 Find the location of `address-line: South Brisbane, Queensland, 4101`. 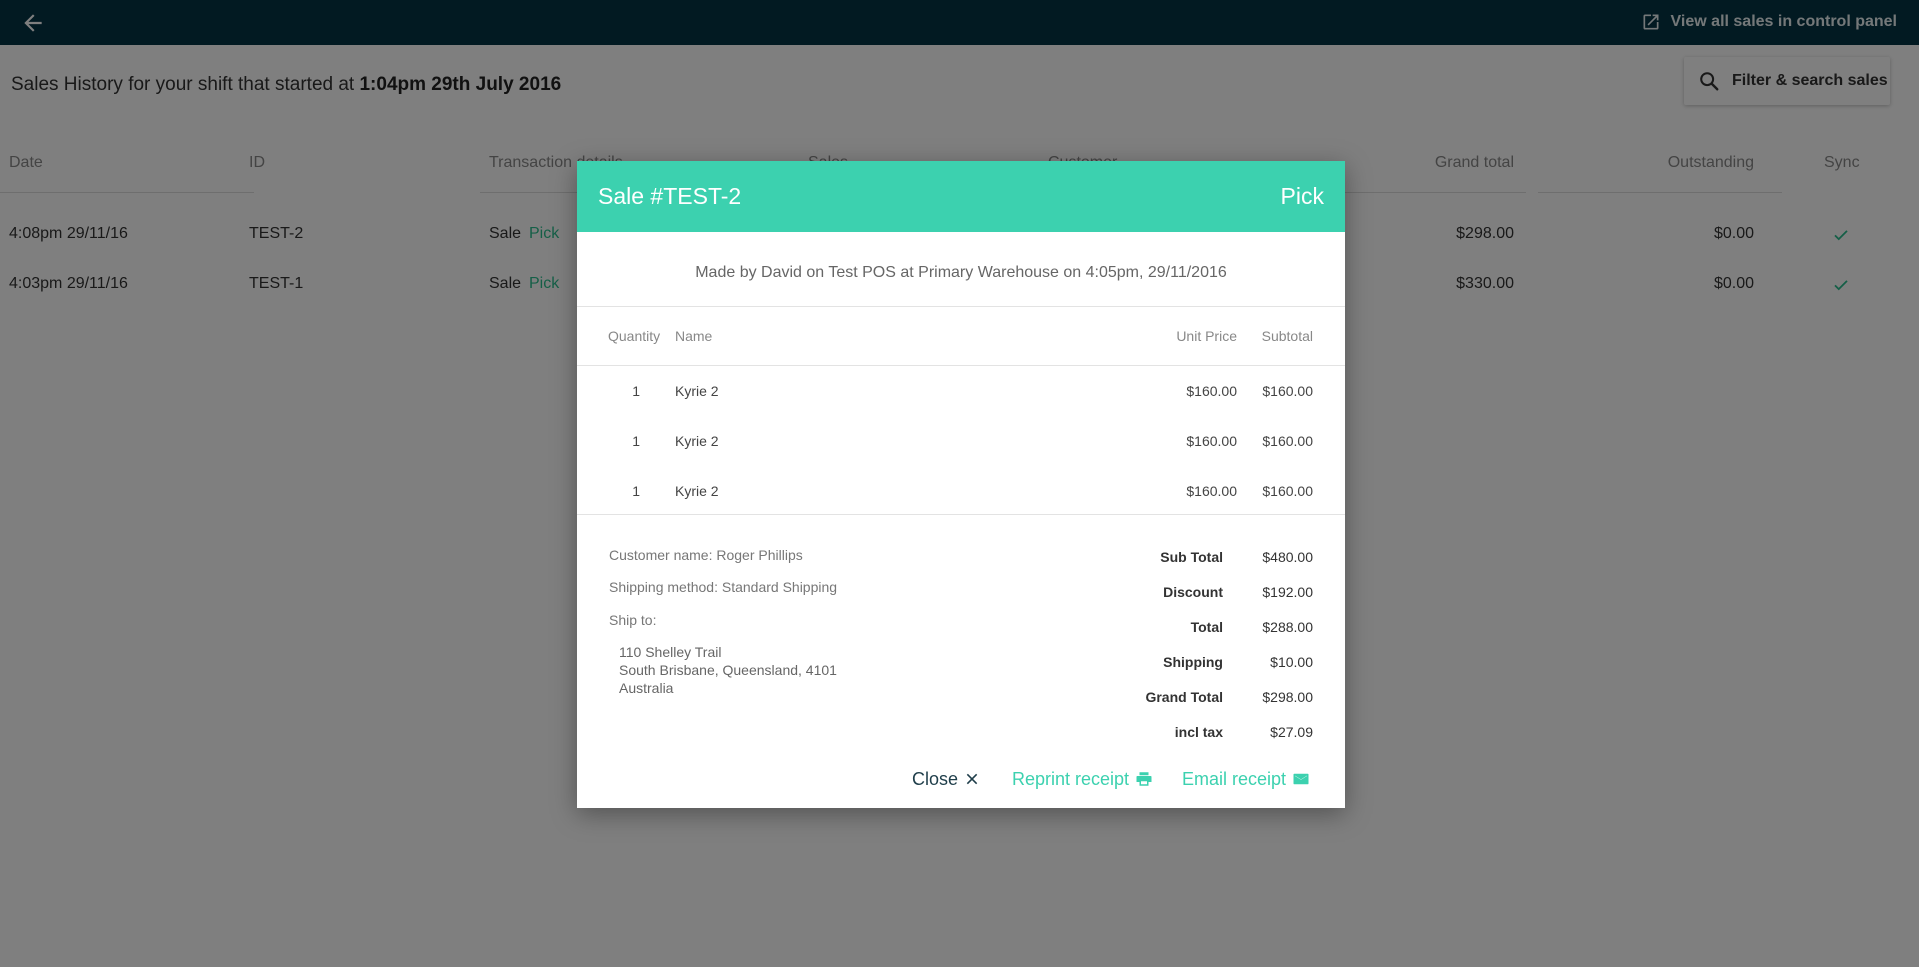

address-line: South Brisbane, Queensland, 4101 is located at coordinates (728, 670).